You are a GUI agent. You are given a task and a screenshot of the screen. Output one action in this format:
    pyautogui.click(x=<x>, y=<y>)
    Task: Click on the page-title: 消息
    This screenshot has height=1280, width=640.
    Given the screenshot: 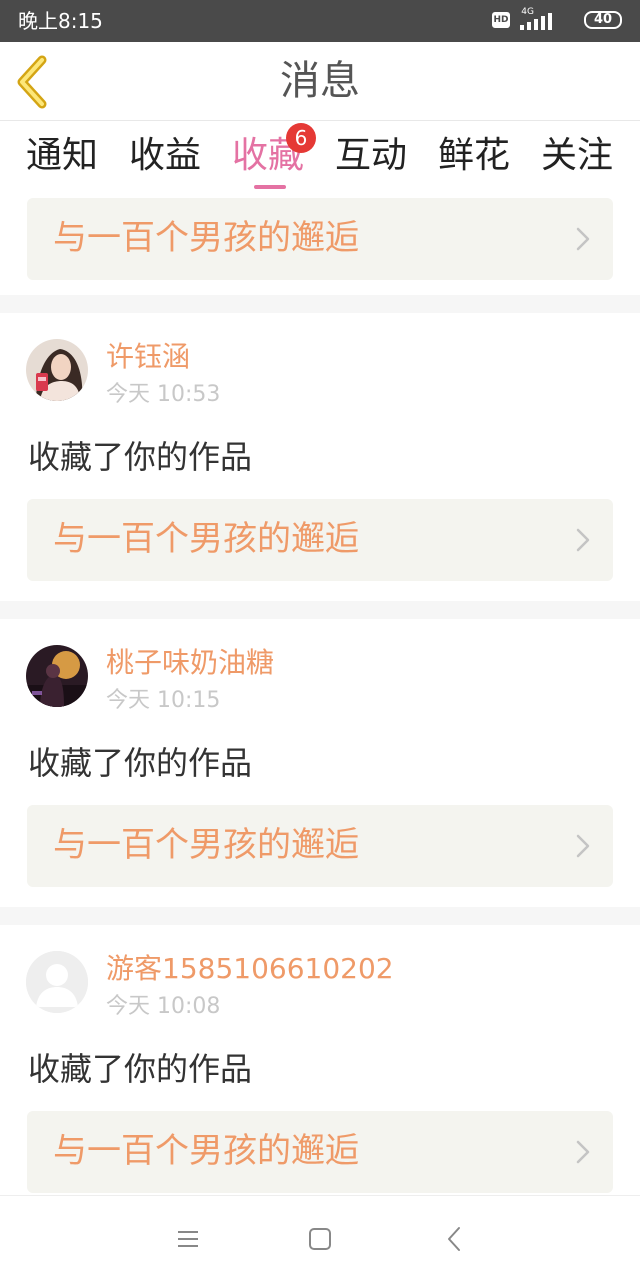 What is the action you would take?
    pyautogui.click(x=320, y=81)
    